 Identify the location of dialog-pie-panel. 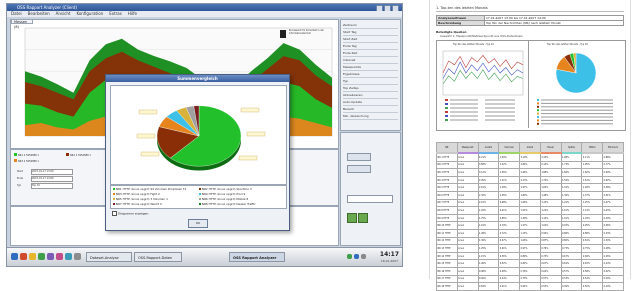
(198, 135).